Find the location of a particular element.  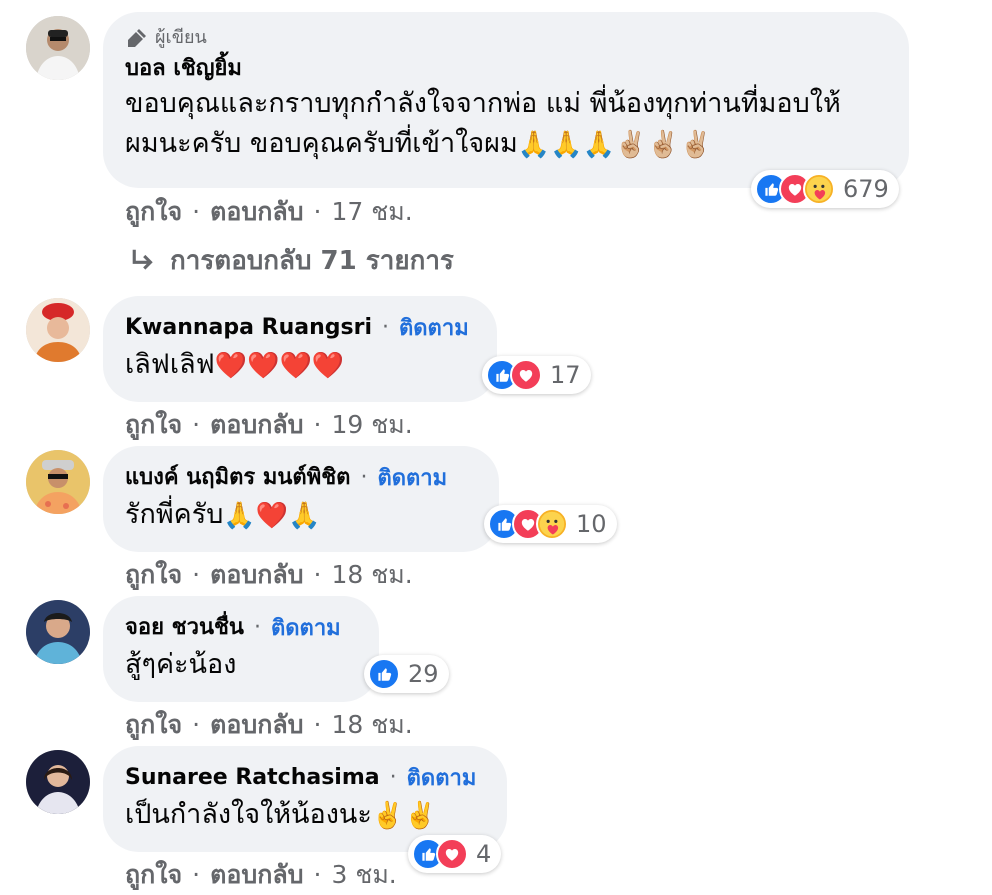

comment-author: บอล เชิญยิ้ม is located at coordinates (183, 69).